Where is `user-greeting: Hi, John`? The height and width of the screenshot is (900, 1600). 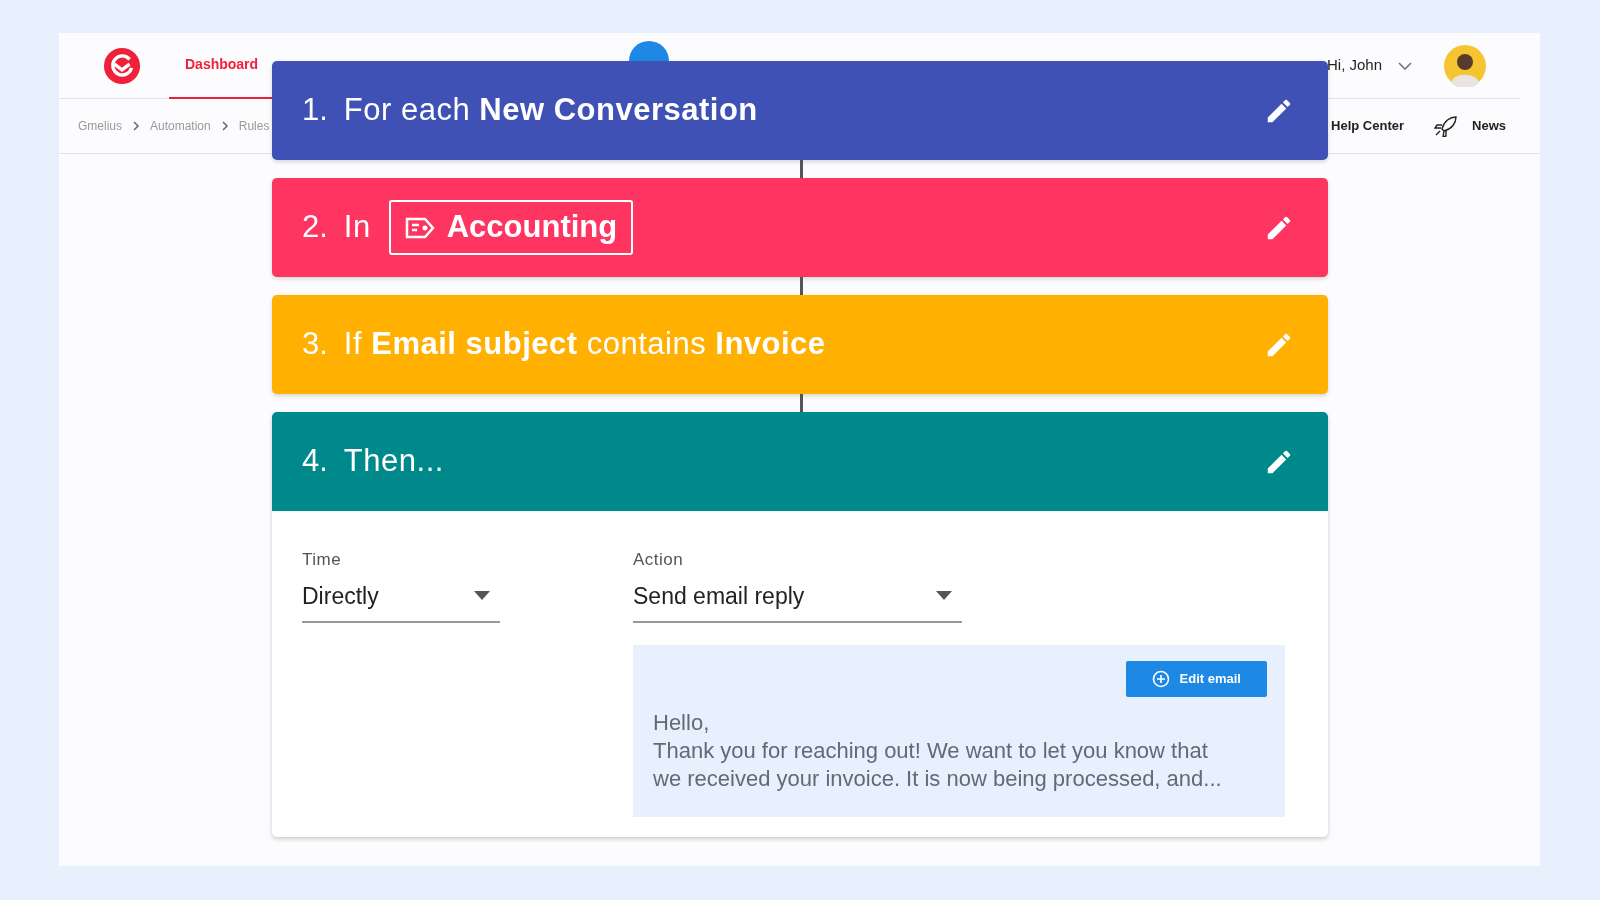
user-greeting: Hi, John is located at coordinates (1354, 65).